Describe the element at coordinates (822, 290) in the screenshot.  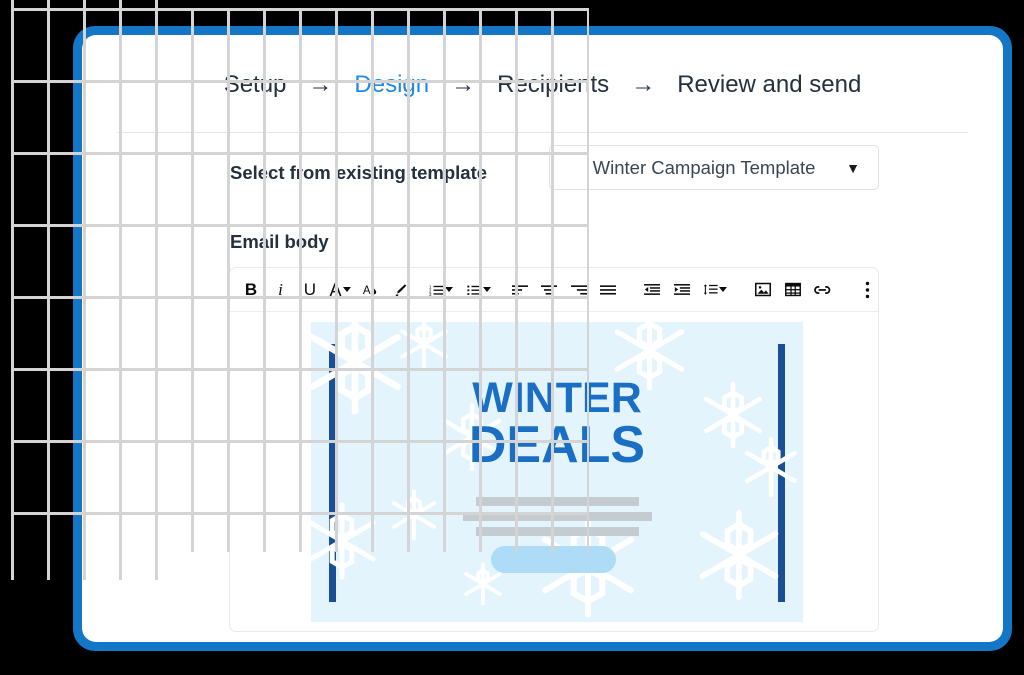
I see `insert-link-icon` at that location.